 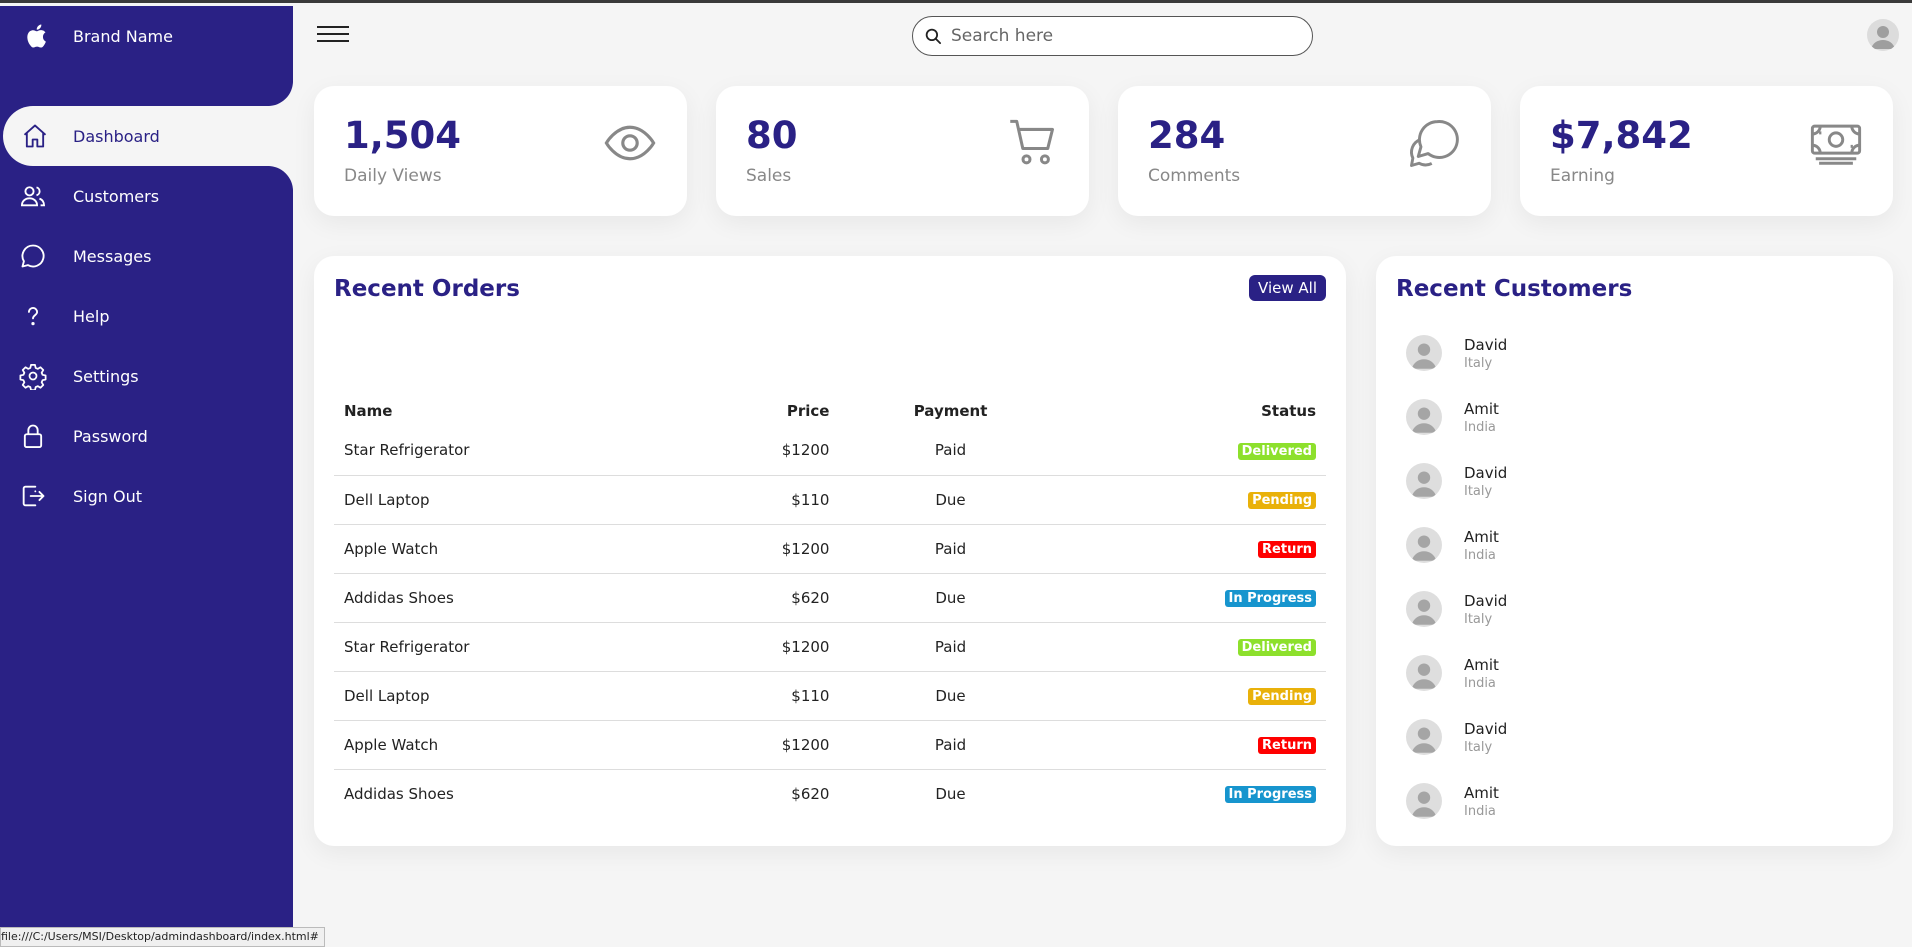 What do you see at coordinates (1582, 176) in the screenshot?
I see `card-label: Earning` at bounding box center [1582, 176].